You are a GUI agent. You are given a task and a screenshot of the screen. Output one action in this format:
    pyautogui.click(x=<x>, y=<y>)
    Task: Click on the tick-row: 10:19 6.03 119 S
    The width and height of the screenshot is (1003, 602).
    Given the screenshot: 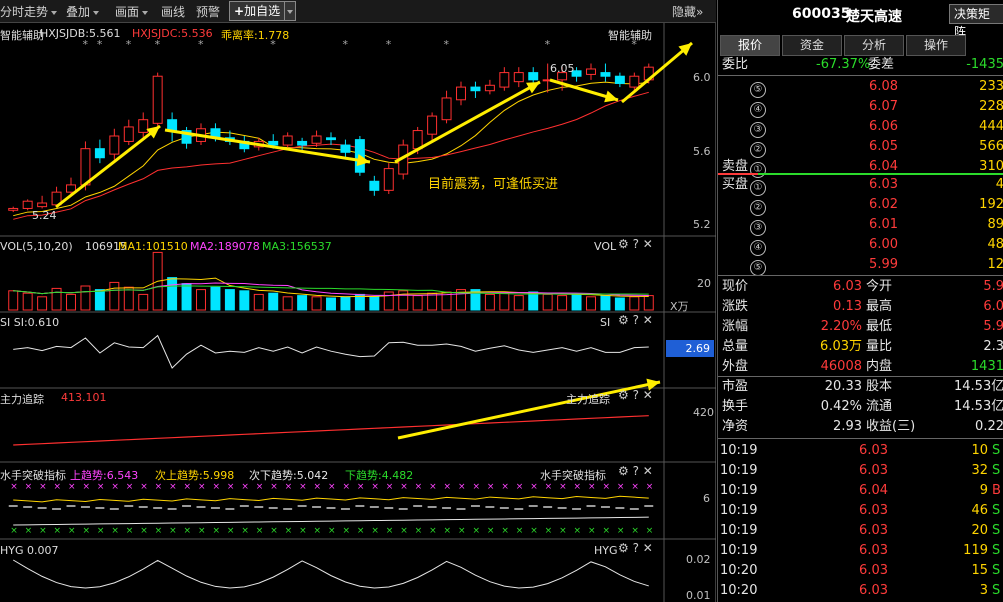 What is the action you would take?
    pyautogui.click(x=860, y=551)
    